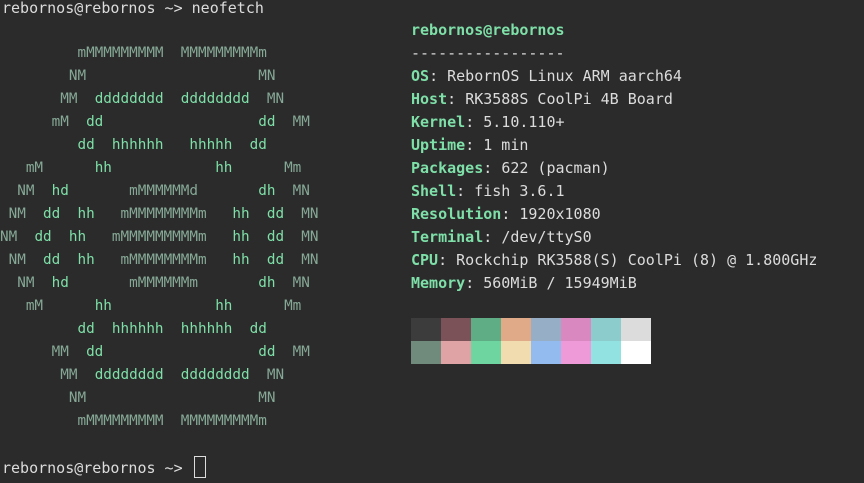  I want to click on logo-segment: dd hhhhhh hhhhhh dd, so click(133, 329).